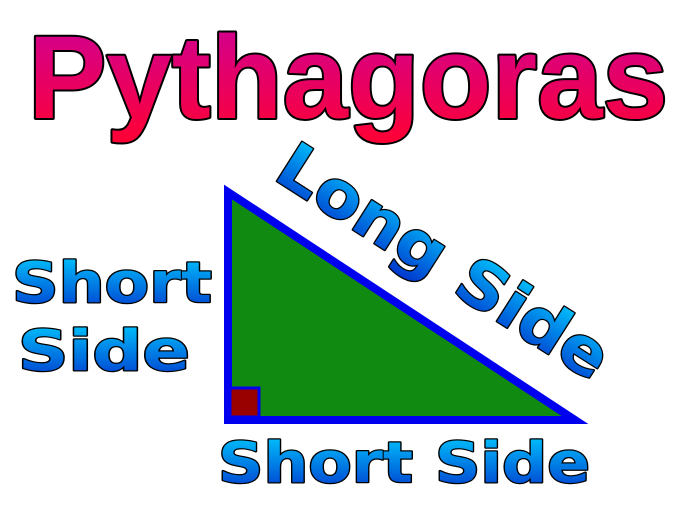  What do you see at coordinates (244, 402) in the screenshot?
I see `right-angle-marker` at bounding box center [244, 402].